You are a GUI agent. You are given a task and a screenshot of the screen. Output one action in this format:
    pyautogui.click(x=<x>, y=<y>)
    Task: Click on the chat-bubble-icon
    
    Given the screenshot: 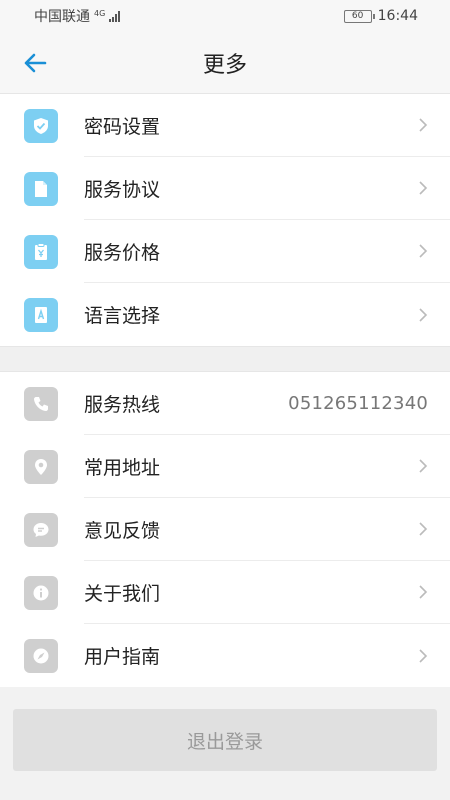 What is the action you would take?
    pyautogui.click(x=41, y=529)
    